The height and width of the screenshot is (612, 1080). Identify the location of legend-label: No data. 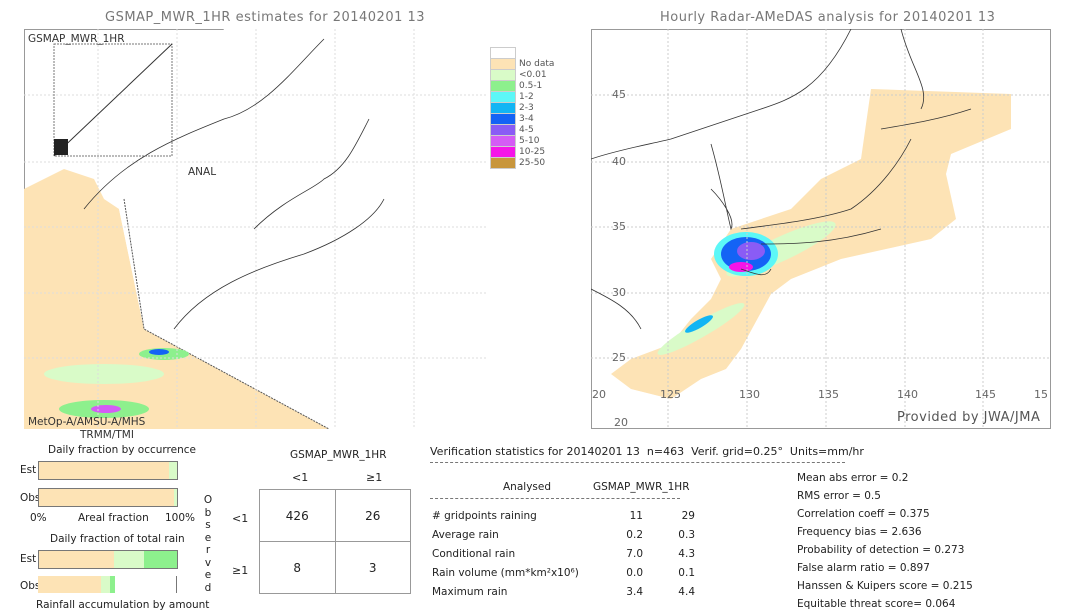
(537, 63).